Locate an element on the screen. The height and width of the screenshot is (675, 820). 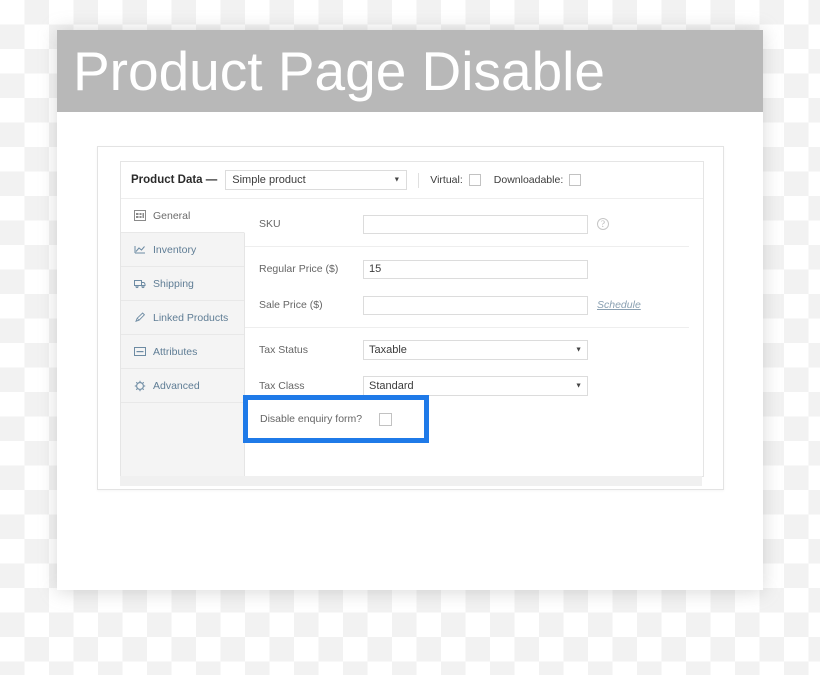
tab-attributes-label: Attributes is located at coordinates (175, 351).